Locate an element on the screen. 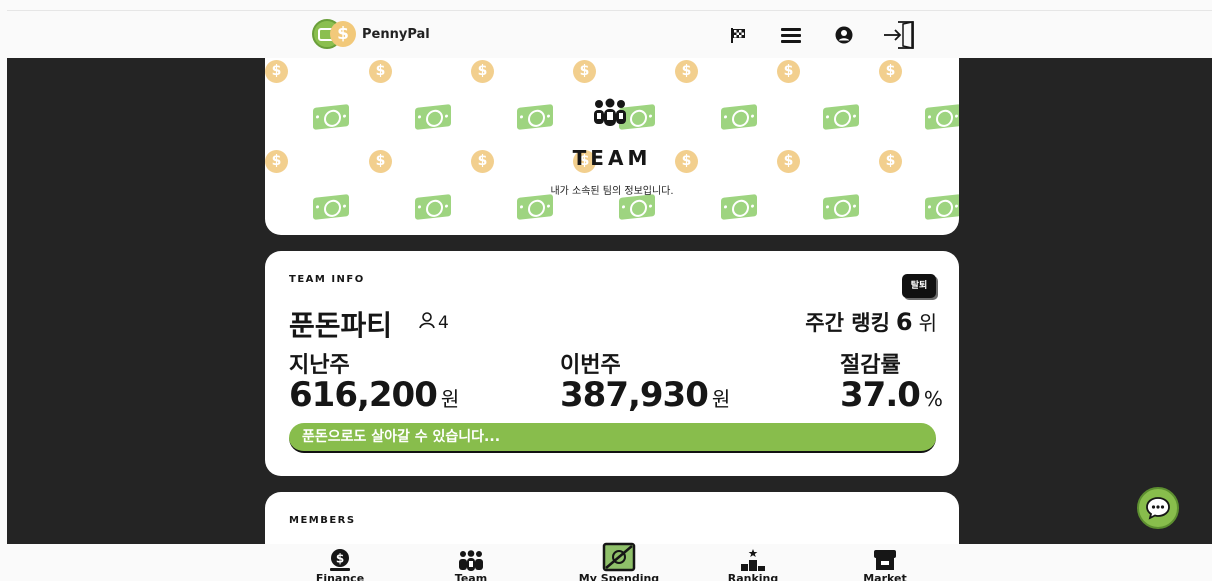 This screenshot has width=1212, height=581. this-week-value: 387,930 is located at coordinates (634, 395).